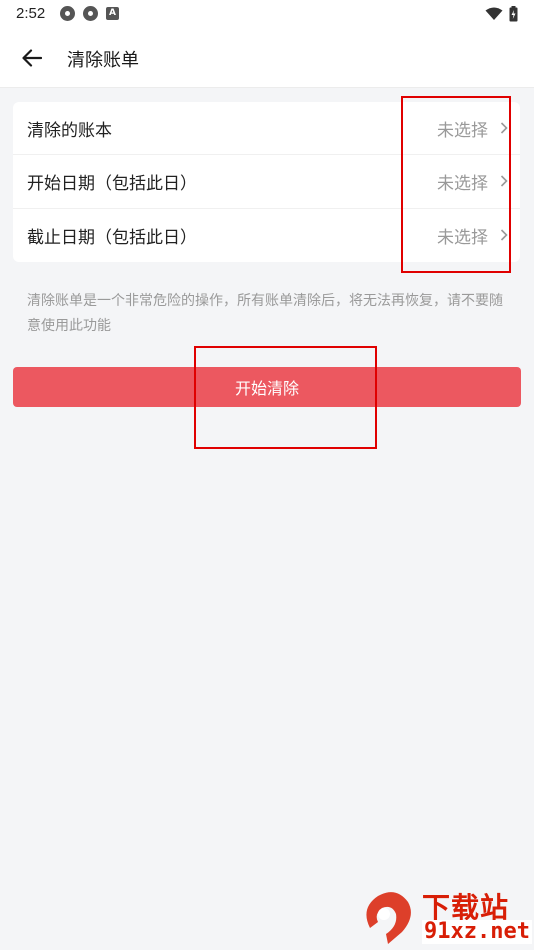 The image size is (534, 950). What do you see at coordinates (513, 14) in the screenshot?
I see `battery-icon` at bounding box center [513, 14].